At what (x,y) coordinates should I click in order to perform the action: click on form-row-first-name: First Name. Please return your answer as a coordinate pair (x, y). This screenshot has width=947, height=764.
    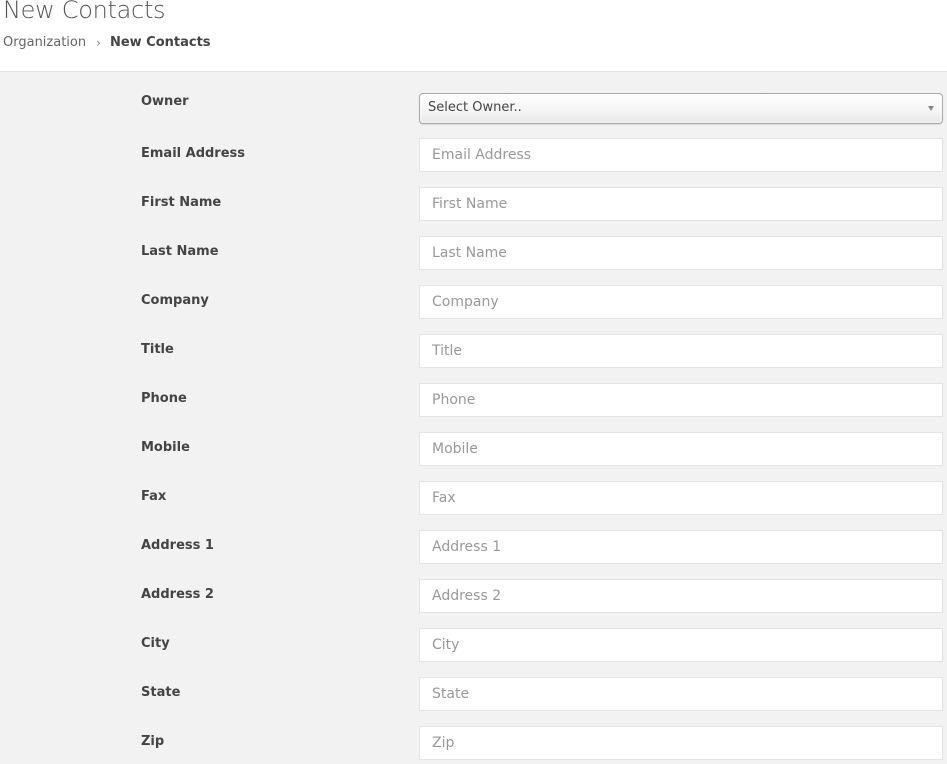
    Looking at the image, I should click on (473, 204).